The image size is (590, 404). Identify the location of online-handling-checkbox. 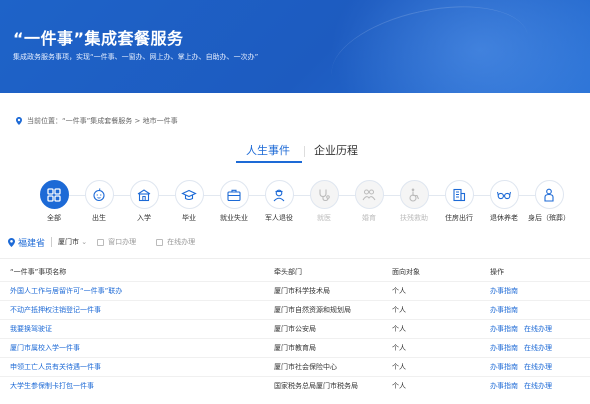
(160, 242).